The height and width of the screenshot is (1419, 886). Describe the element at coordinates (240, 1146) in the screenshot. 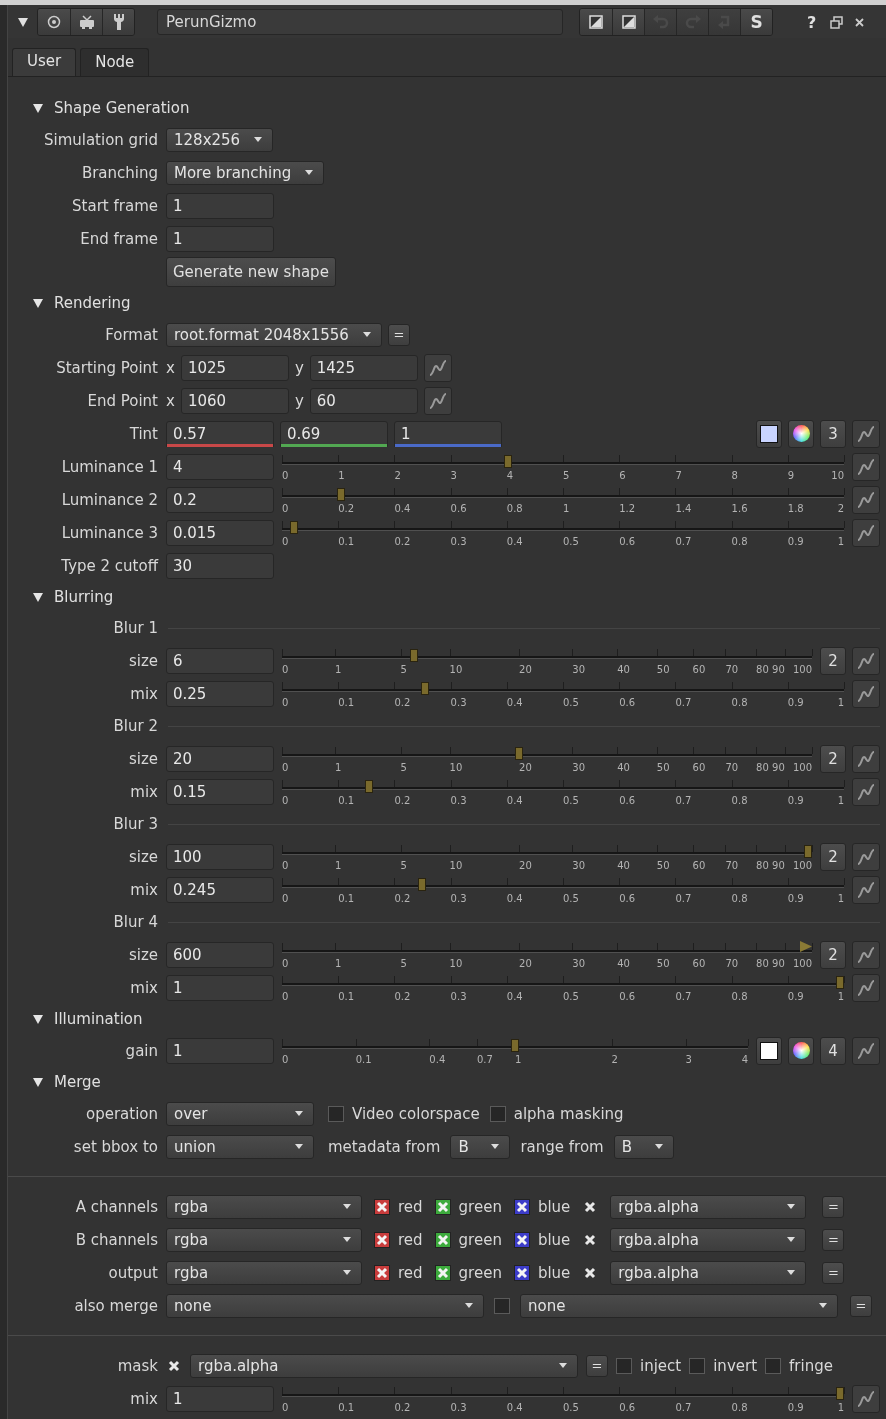

I see `dropdown: union` at that location.